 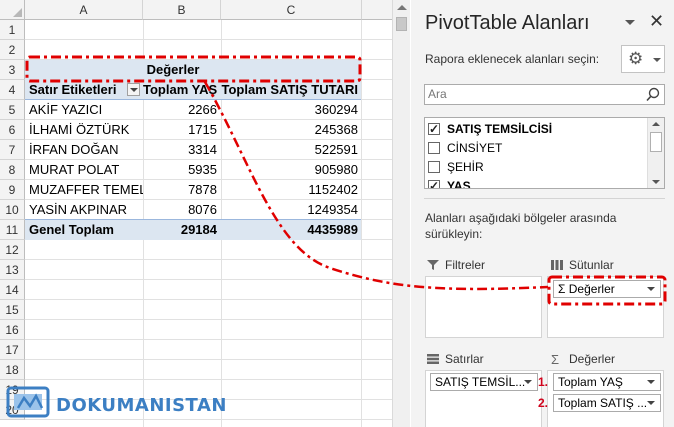 What do you see at coordinates (12, 350) in the screenshot?
I see `row-header-17: 17` at bounding box center [12, 350].